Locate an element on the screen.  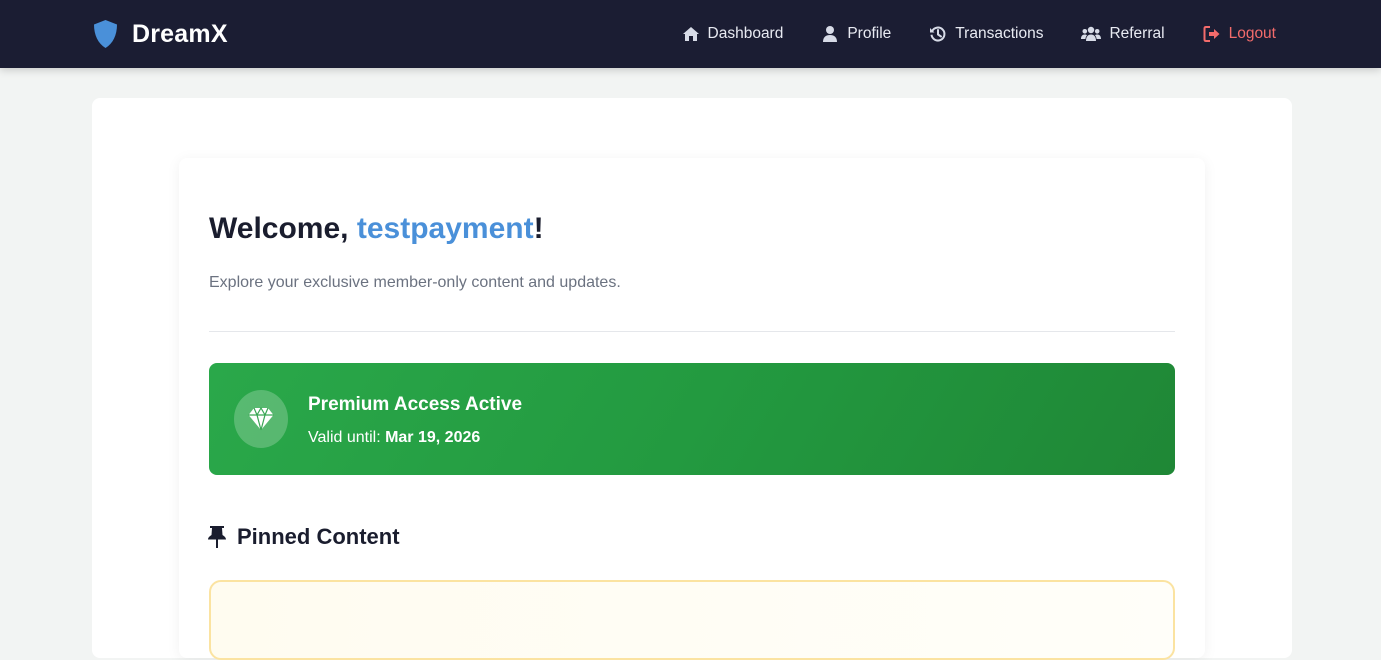
nav-item-logout: Logout is located at coordinates (1239, 34).